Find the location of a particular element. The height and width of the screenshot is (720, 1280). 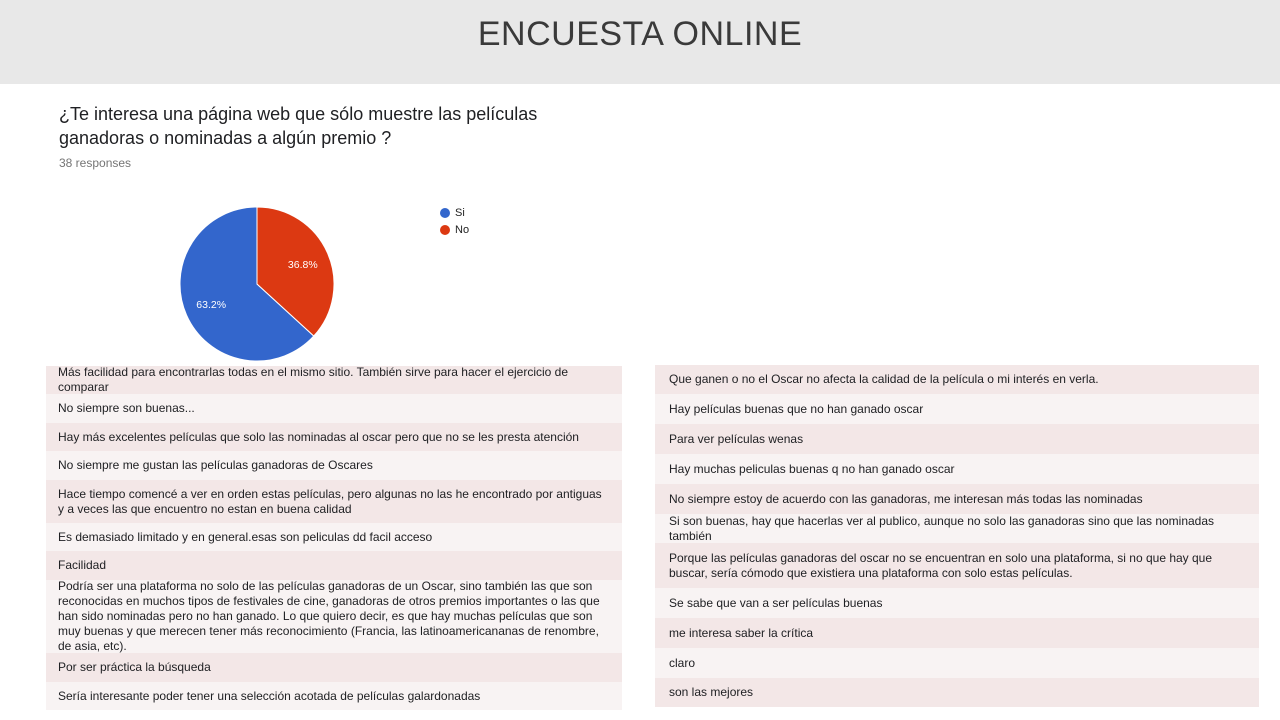

answer-text: Por ser práctica la búsqueda is located at coordinates (134, 667).